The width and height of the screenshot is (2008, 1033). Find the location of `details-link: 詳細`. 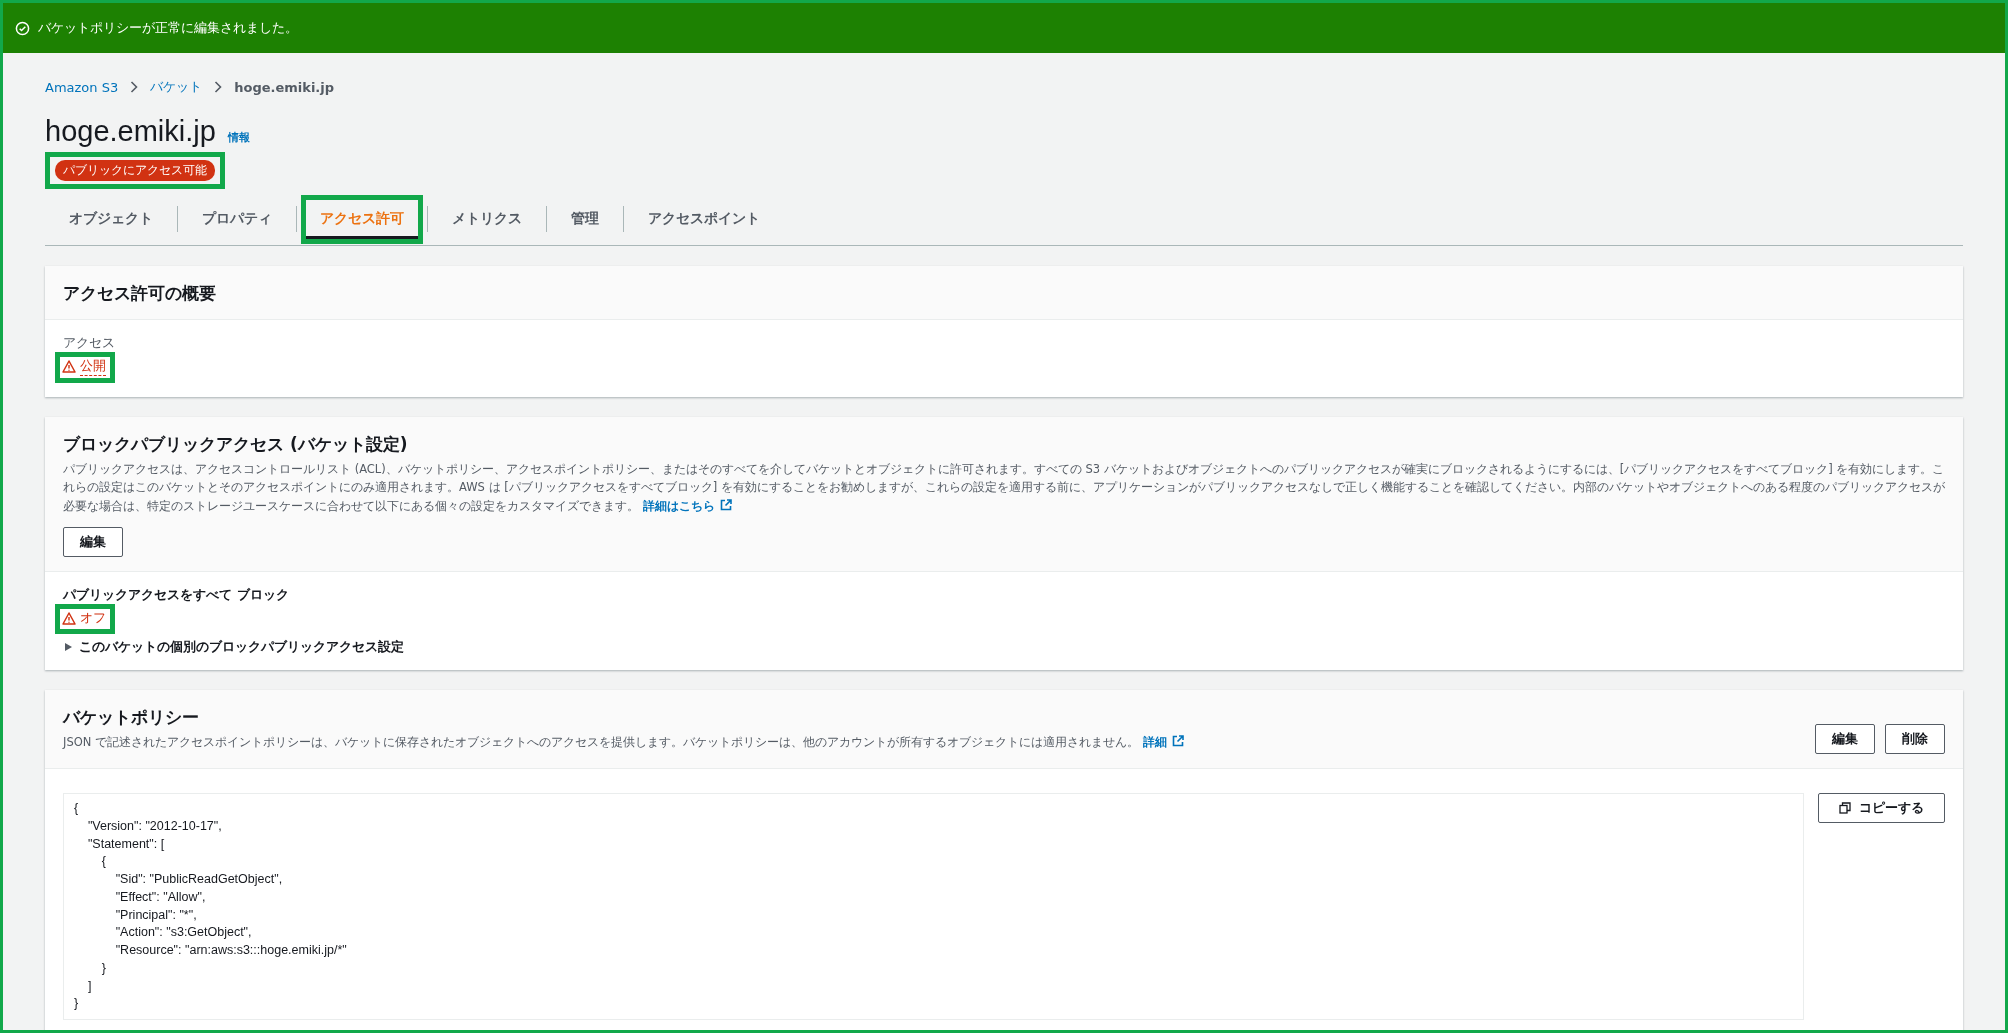

details-link: 詳細 is located at coordinates (1163, 742).